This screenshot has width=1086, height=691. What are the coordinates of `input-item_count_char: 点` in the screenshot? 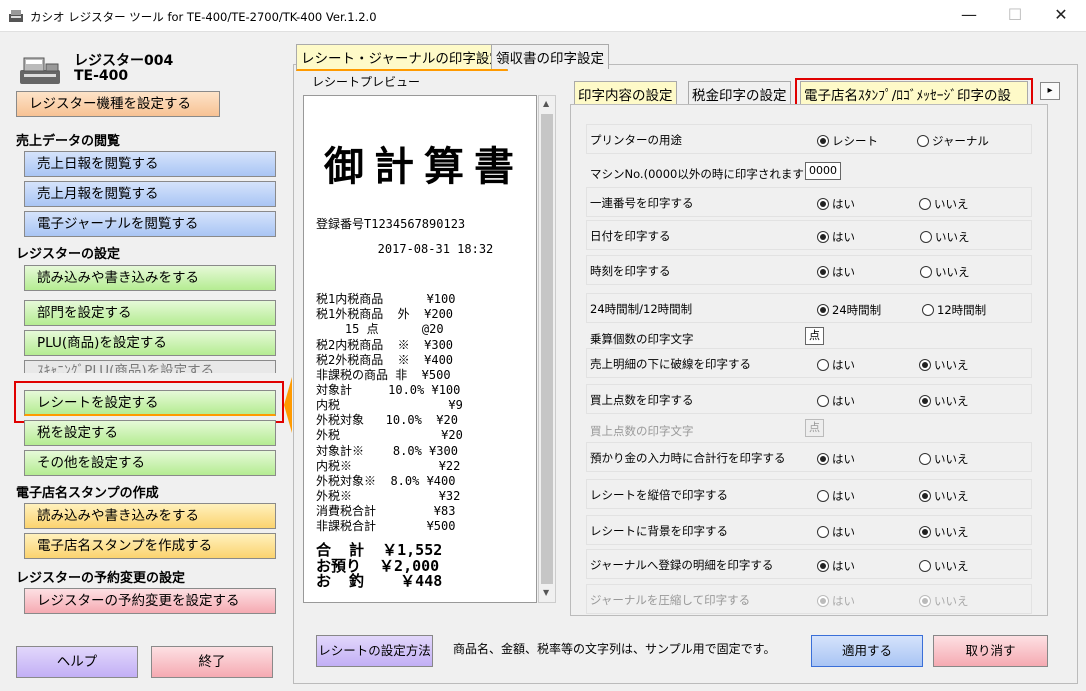 It's located at (814, 428).